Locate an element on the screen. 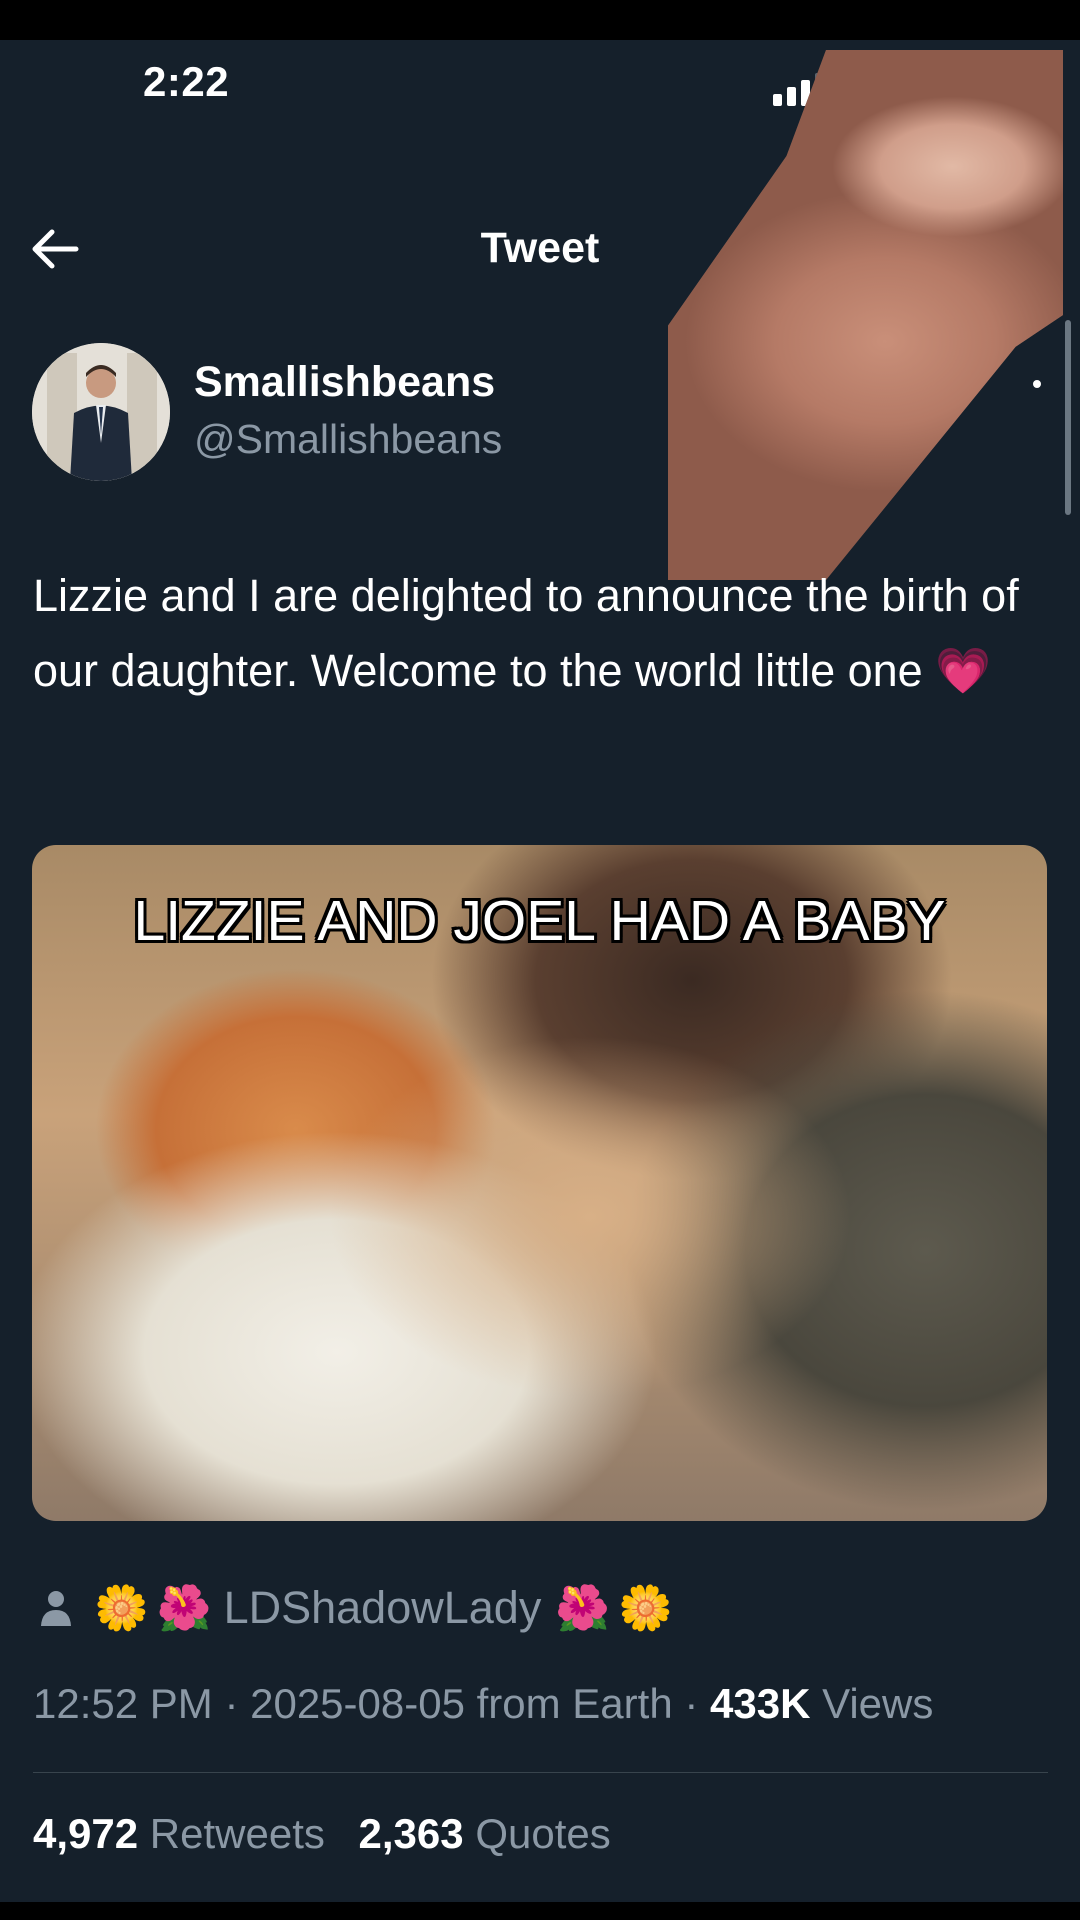 The height and width of the screenshot is (1920, 1080). retweets-stat: 4,972 Retweets is located at coordinates (185, 1833).